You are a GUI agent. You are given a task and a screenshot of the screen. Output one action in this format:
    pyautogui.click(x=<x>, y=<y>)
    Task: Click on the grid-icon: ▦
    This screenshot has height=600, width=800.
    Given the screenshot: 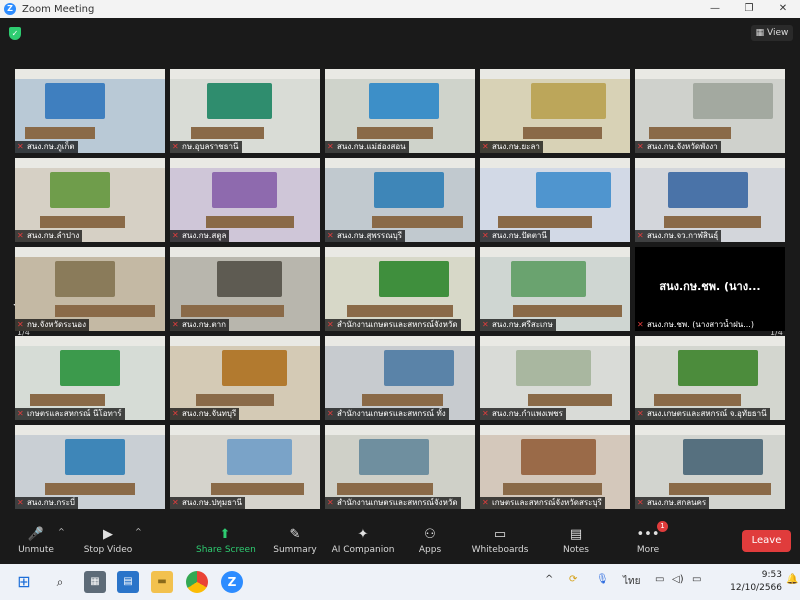 What is the action you would take?
    pyautogui.click(x=760, y=33)
    